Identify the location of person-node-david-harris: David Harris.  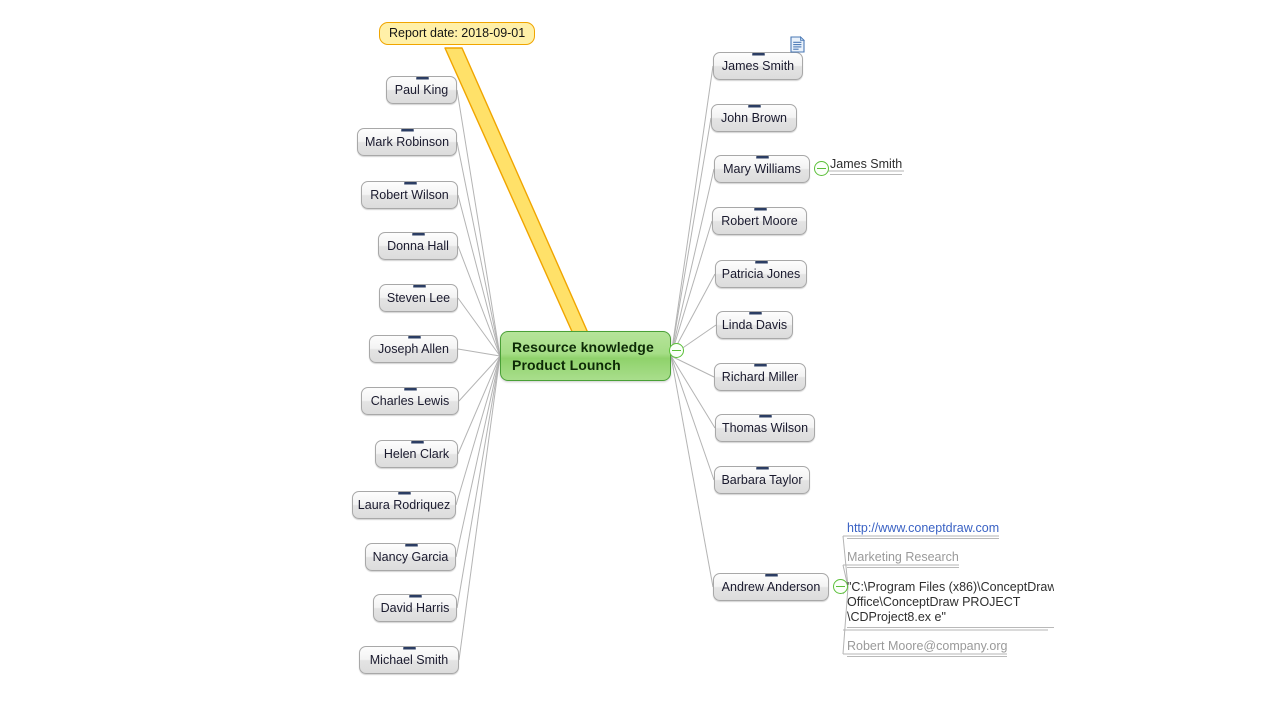
(415, 608).